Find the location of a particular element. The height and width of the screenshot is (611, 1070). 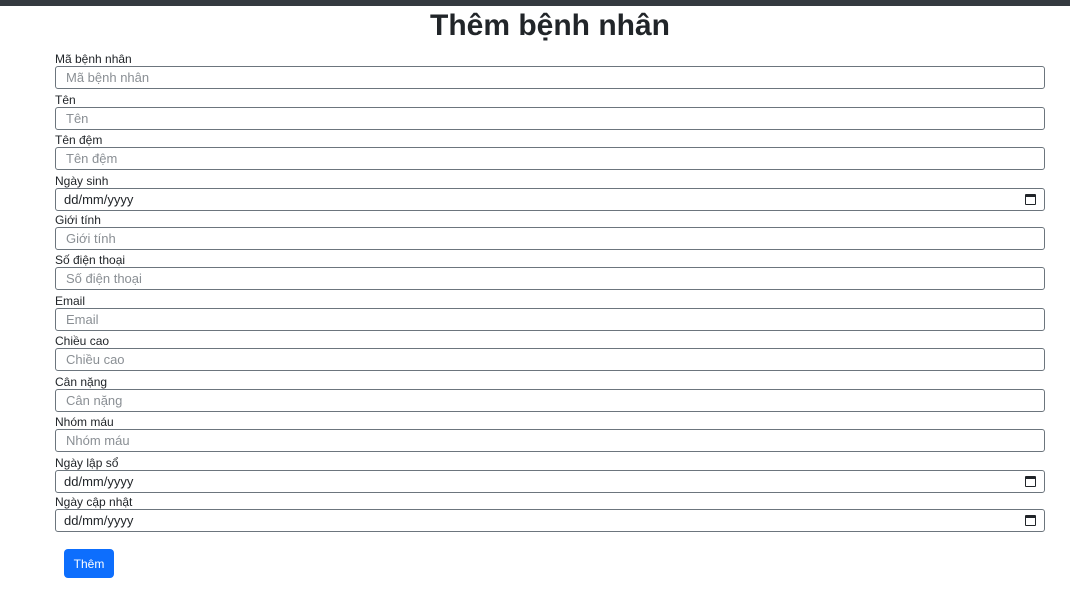

field-label: Chiều cao is located at coordinates (82, 341).